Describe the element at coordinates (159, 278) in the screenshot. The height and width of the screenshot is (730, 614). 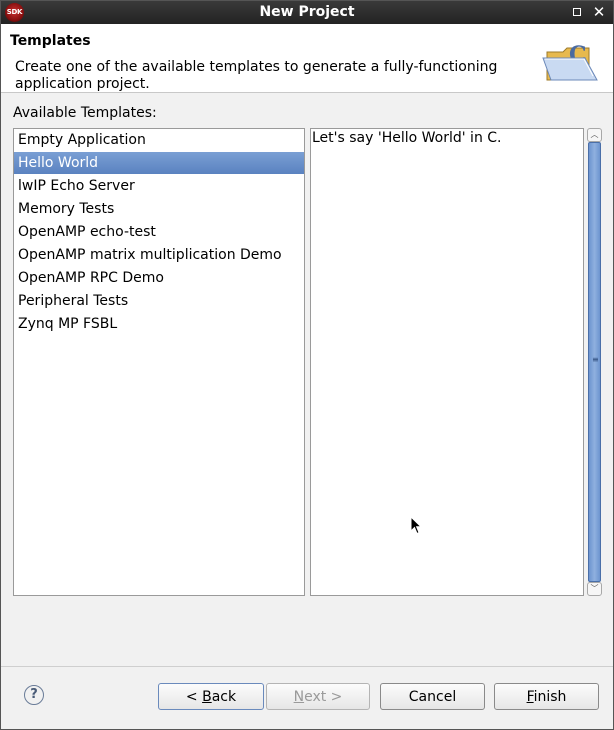
I see `template-item-openamp-rpc-demo: OpenAMP RPC Demo` at that location.